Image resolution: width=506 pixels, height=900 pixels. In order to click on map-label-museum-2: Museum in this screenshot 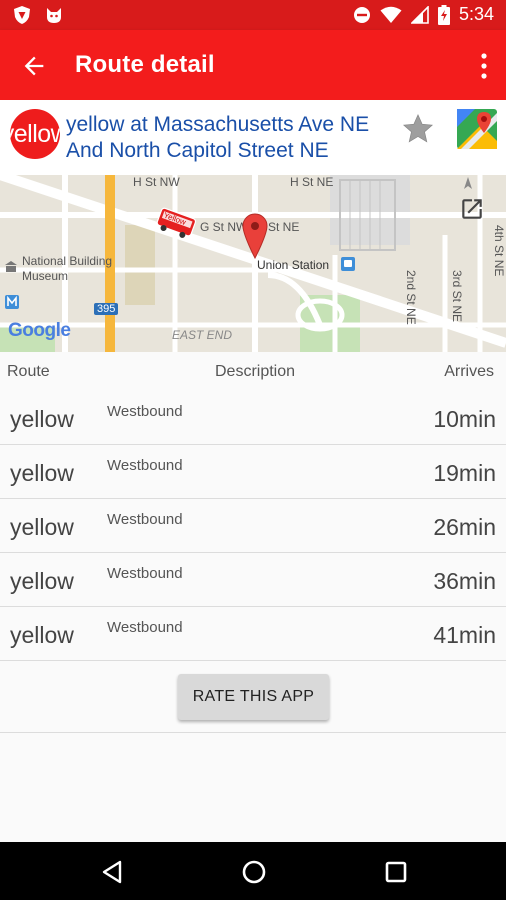, I will do `click(45, 276)`.